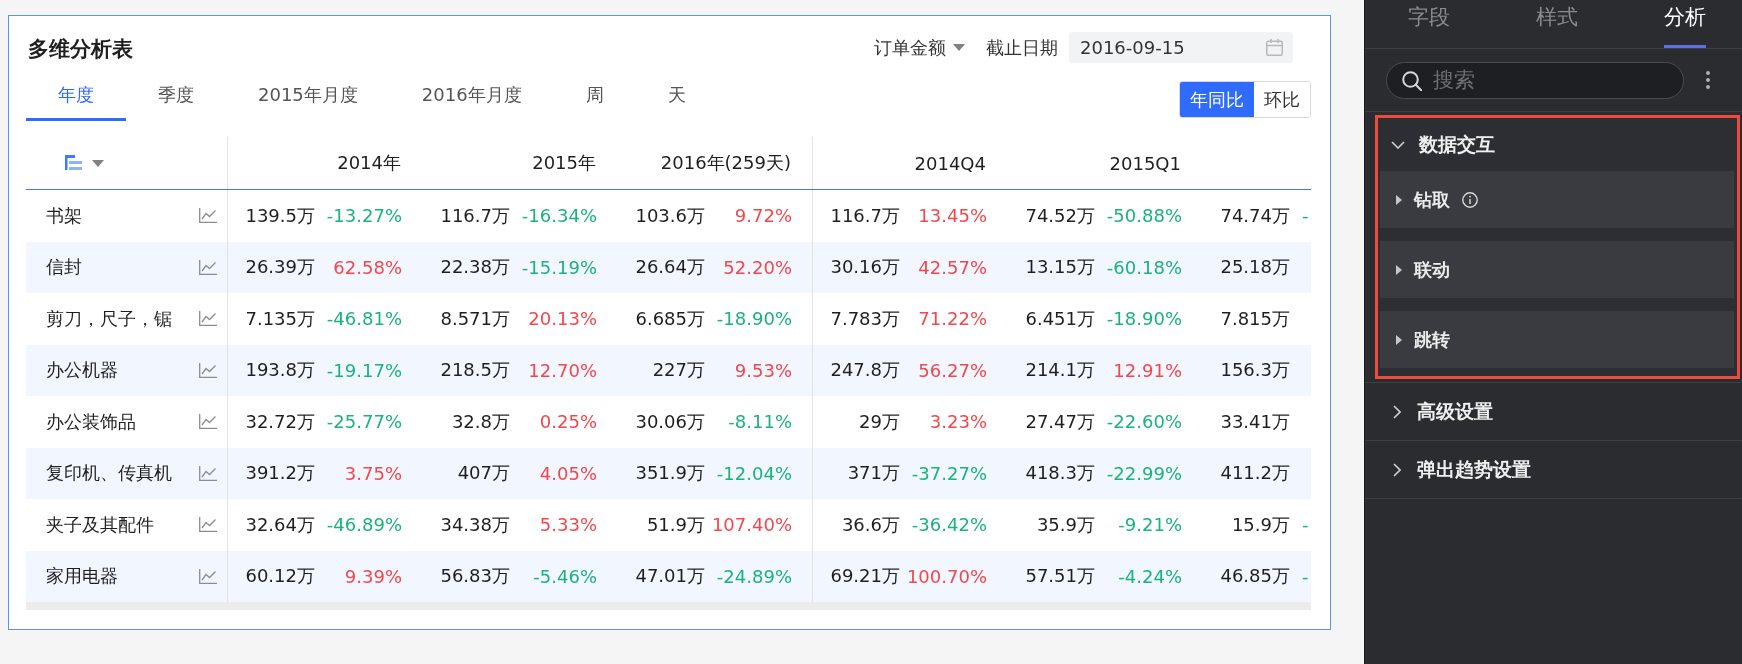 The image size is (1742, 664). What do you see at coordinates (568, 525) in the screenshot?
I see `change-cell: 5.33%` at bounding box center [568, 525].